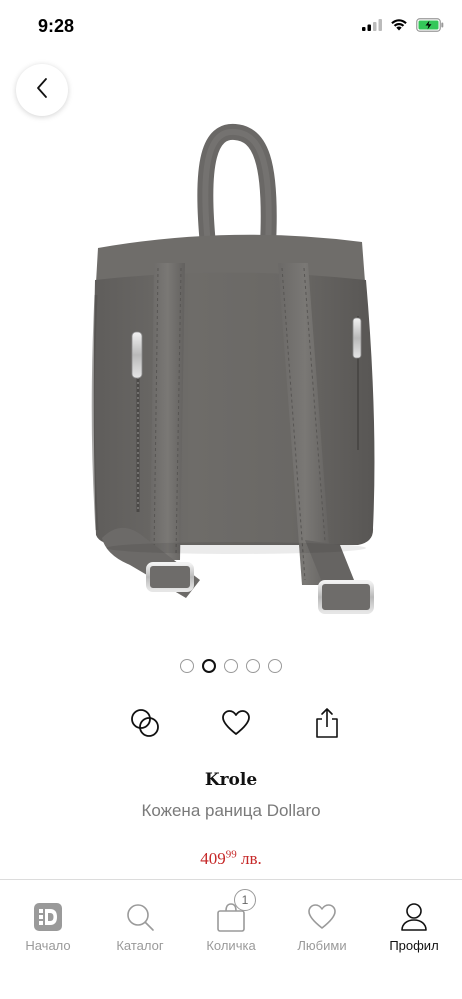 The width and height of the screenshot is (462, 999). What do you see at coordinates (231, 780) in the screenshot?
I see `product-brand: Krole` at bounding box center [231, 780].